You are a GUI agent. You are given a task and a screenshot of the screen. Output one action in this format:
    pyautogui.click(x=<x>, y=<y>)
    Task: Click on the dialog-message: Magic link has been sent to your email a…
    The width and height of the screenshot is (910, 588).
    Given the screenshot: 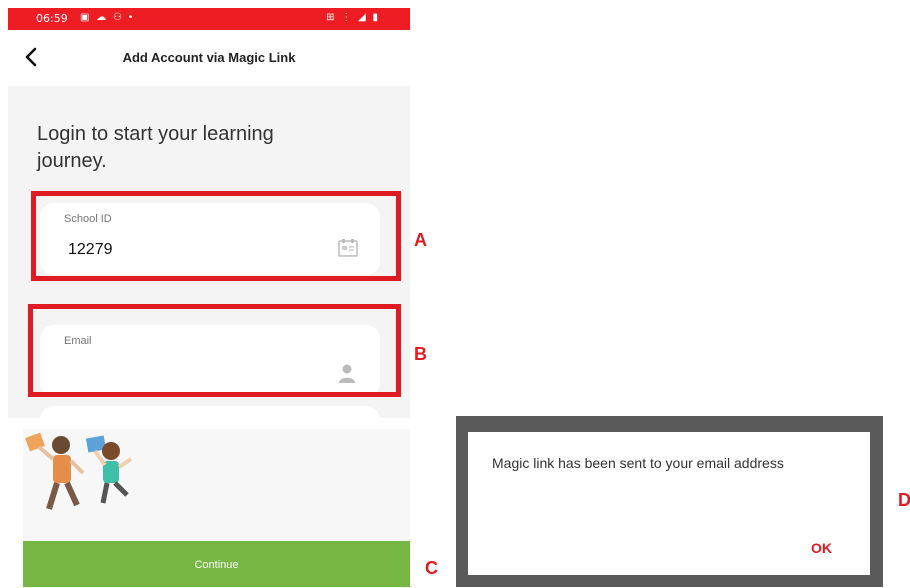 What is the action you would take?
    pyautogui.click(x=638, y=463)
    